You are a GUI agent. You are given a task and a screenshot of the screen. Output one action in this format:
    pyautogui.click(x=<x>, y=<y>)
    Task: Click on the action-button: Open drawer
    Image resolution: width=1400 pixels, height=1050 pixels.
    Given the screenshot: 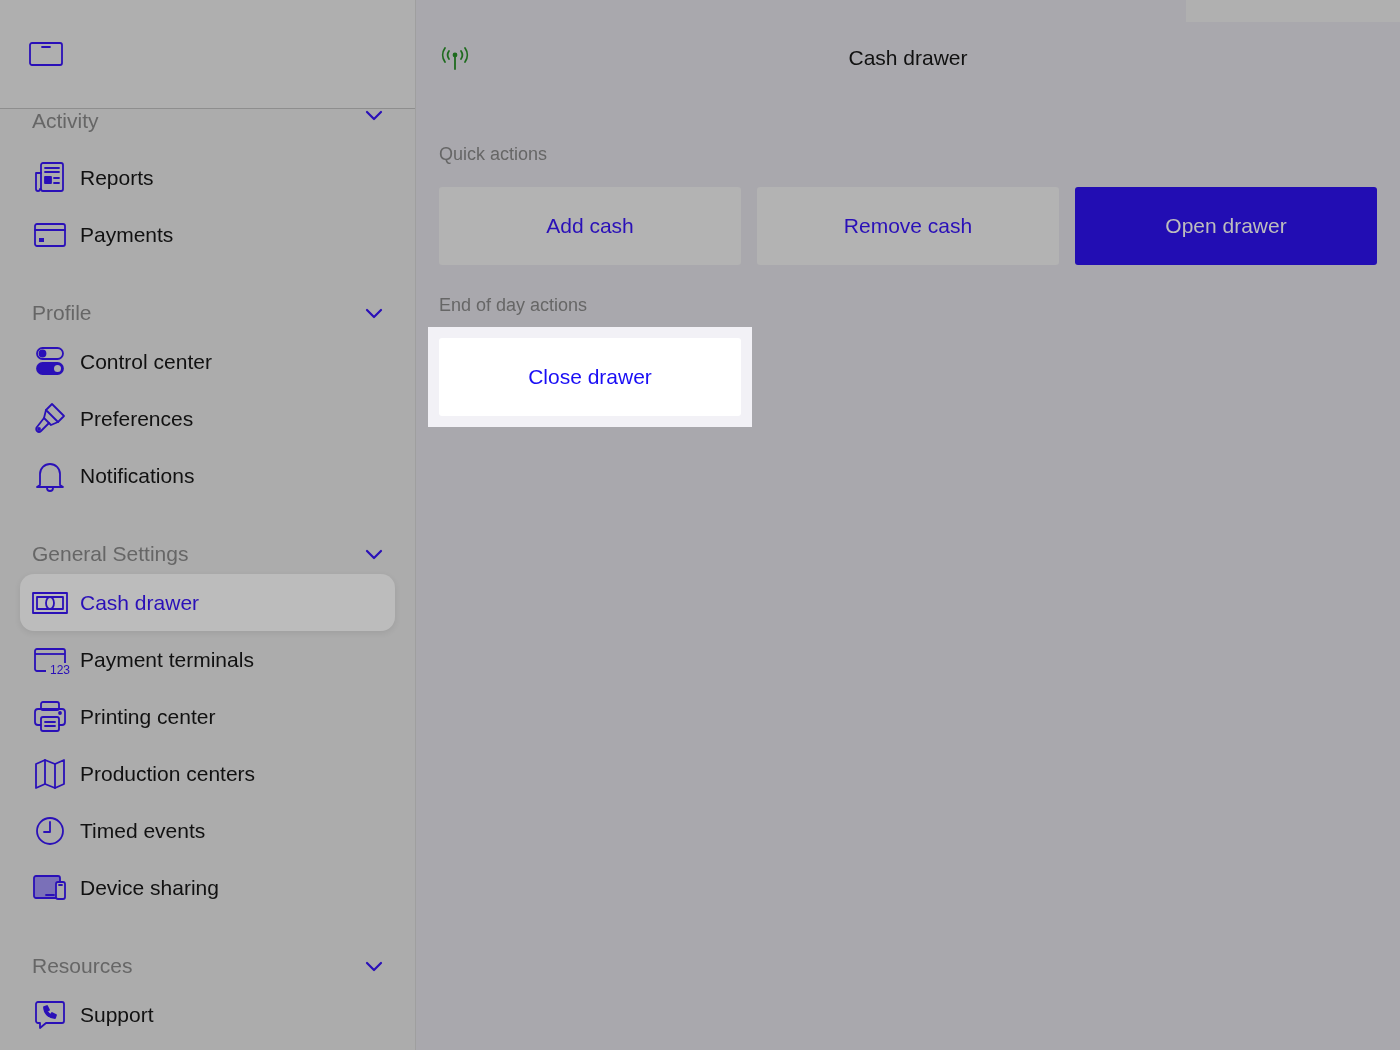 What is the action you would take?
    pyautogui.click(x=1226, y=226)
    